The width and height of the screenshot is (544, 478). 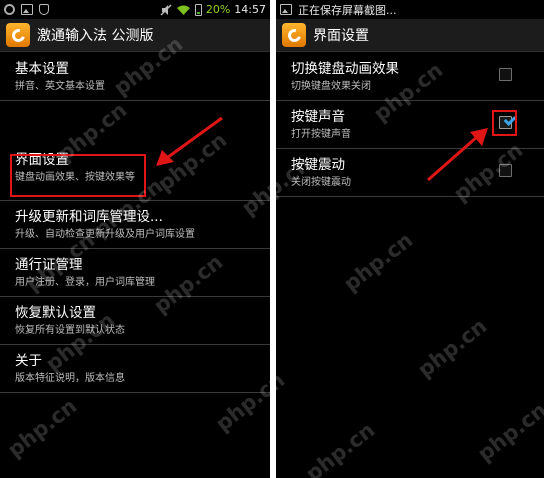 I want to click on key-sound-checkbox, so click(x=505, y=122).